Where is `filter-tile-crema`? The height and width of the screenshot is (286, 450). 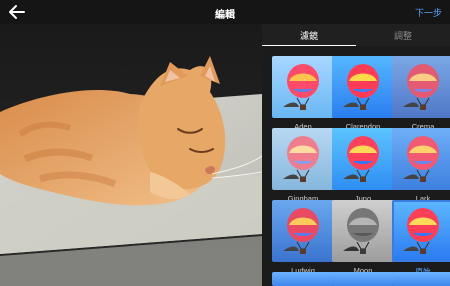 filter-tile-crema is located at coordinates (421, 87).